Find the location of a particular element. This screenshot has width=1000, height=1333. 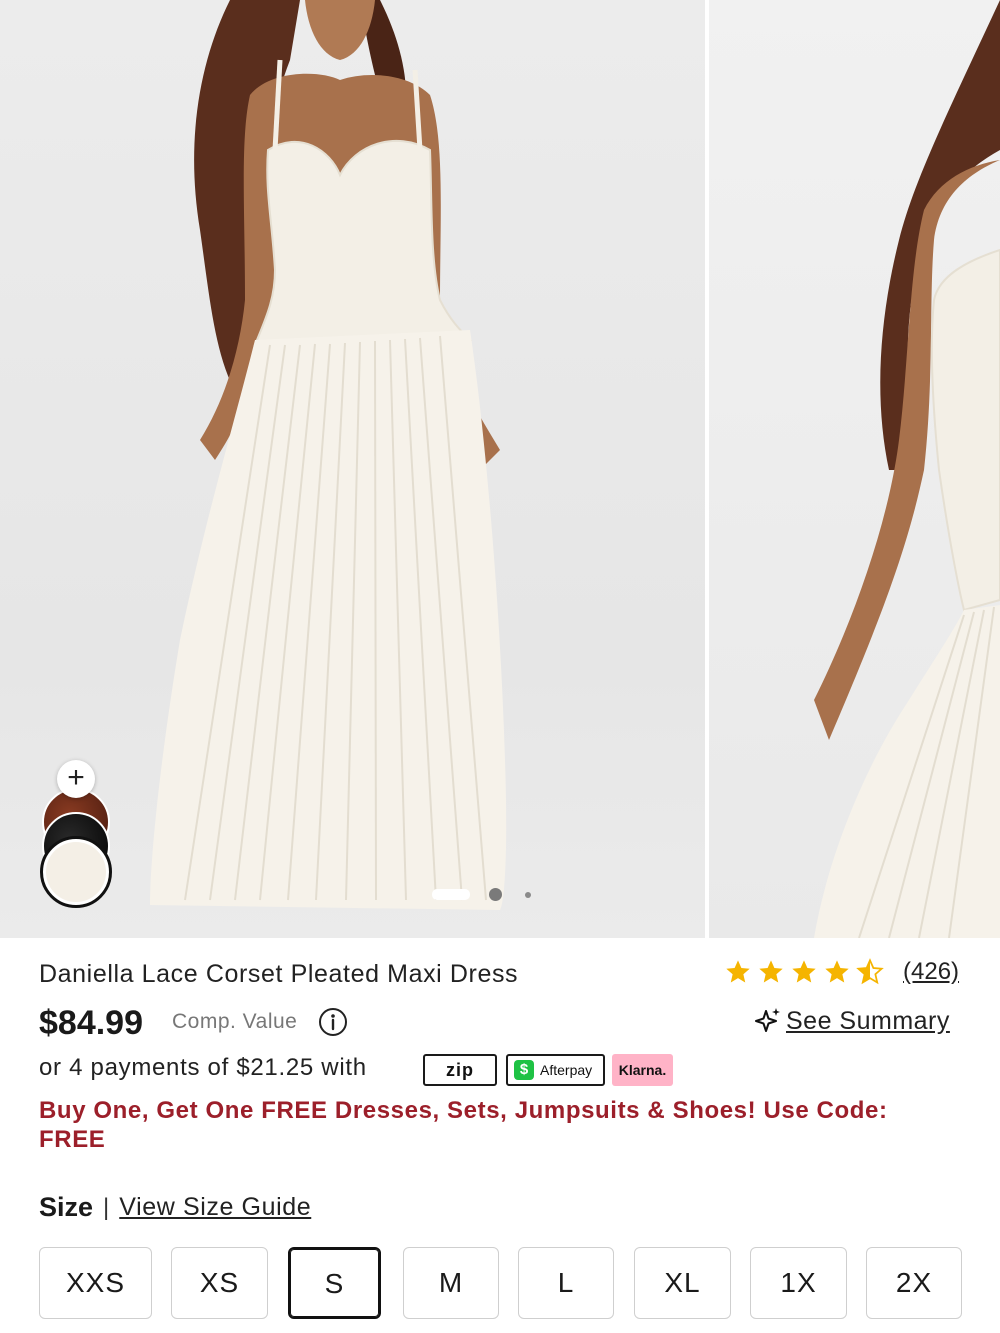

see-summary-label: See Summary is located at coordinates (868, 1020).